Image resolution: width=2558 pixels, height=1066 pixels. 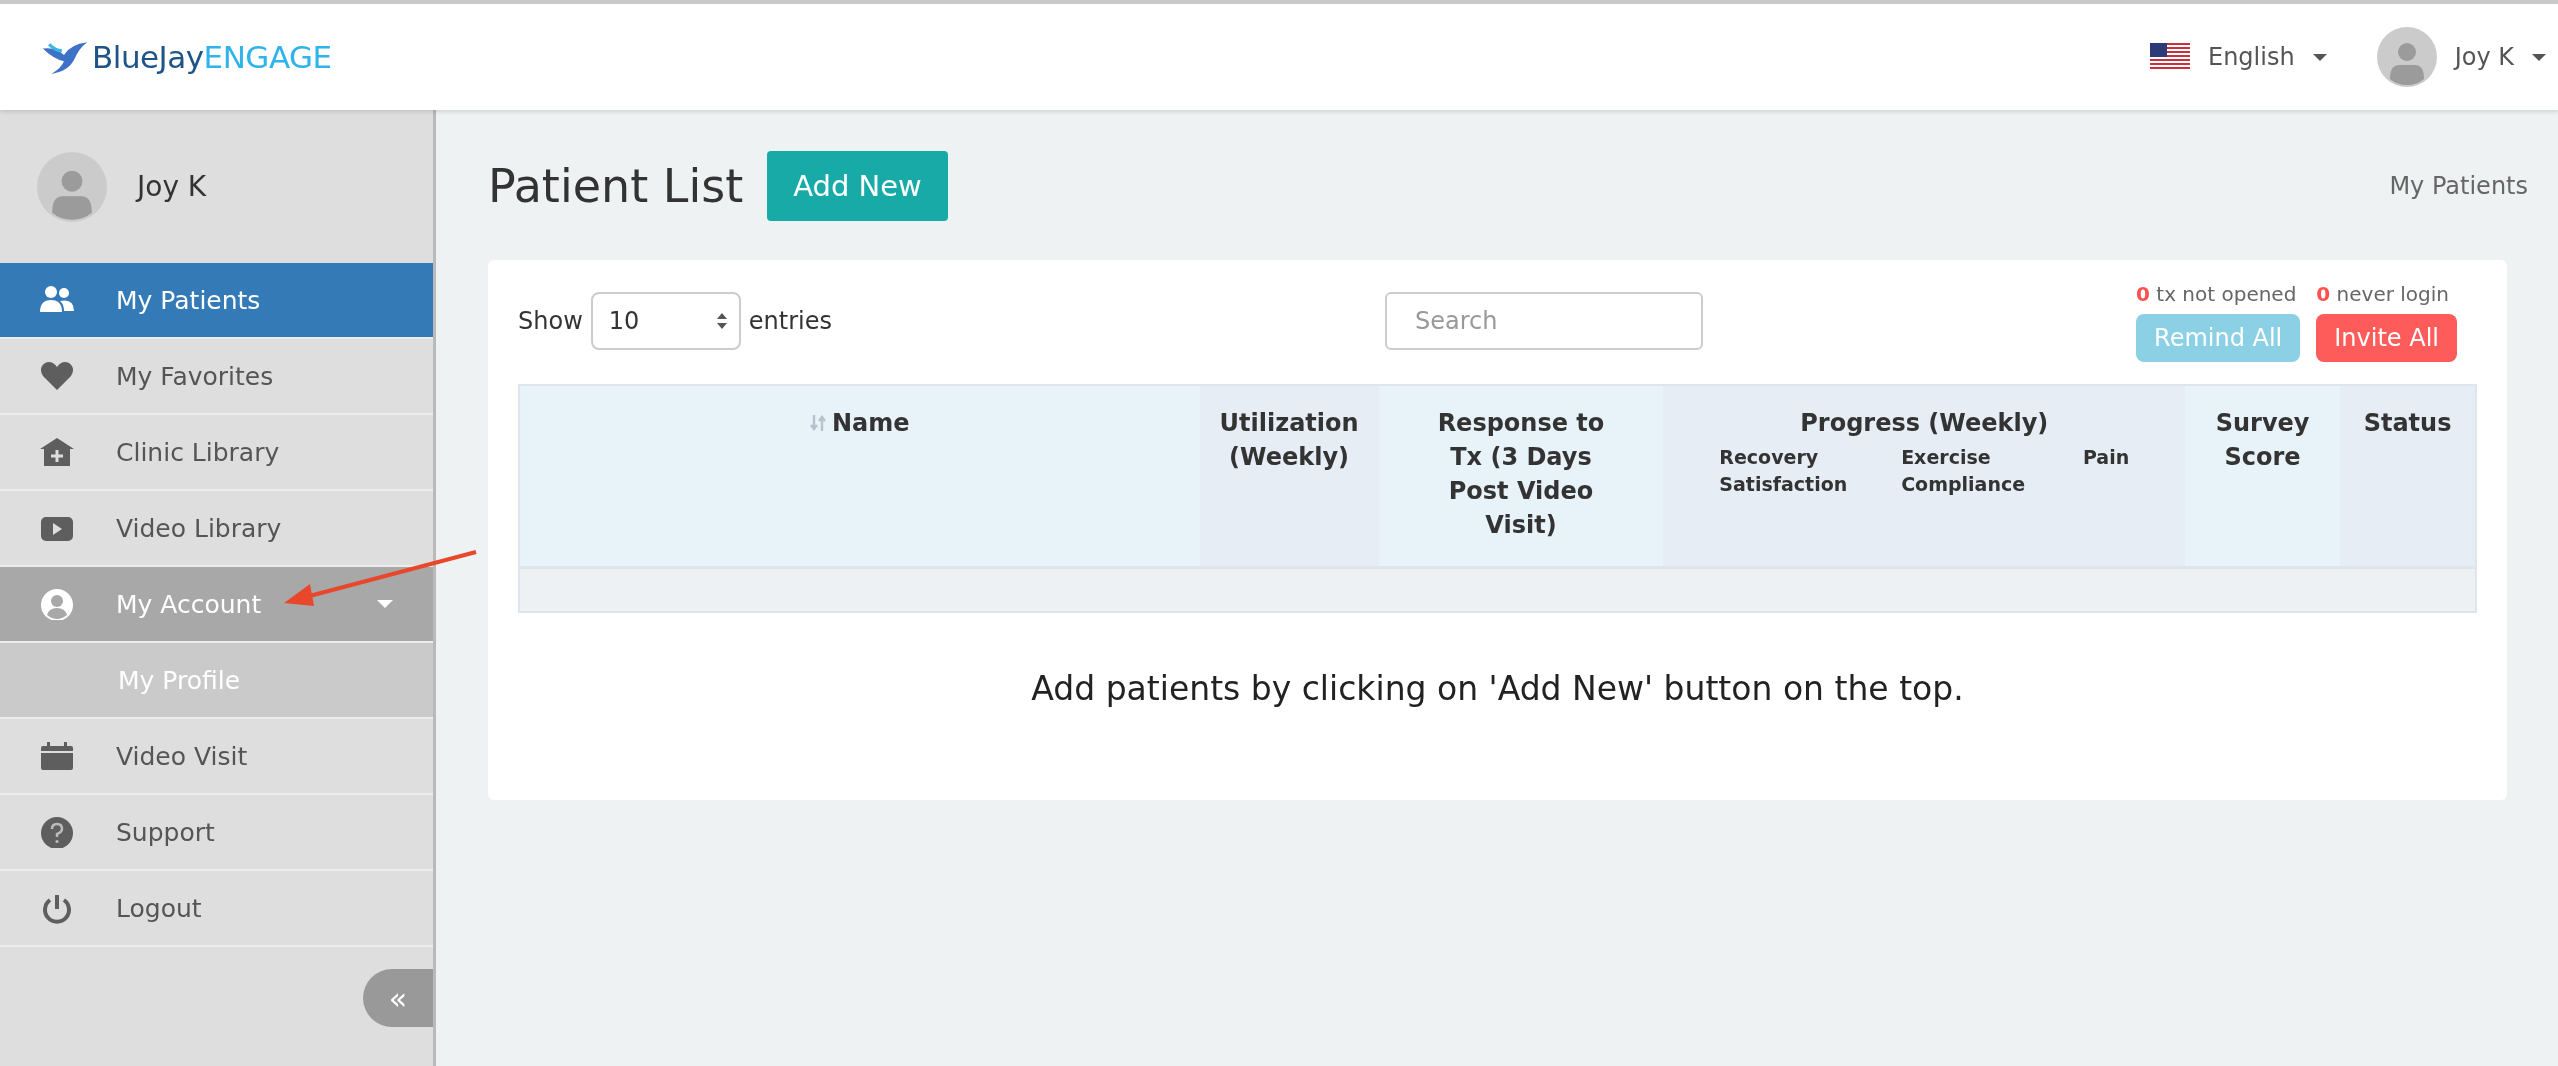 I want to click on column-header: Status, so click(x=2407, y=476).